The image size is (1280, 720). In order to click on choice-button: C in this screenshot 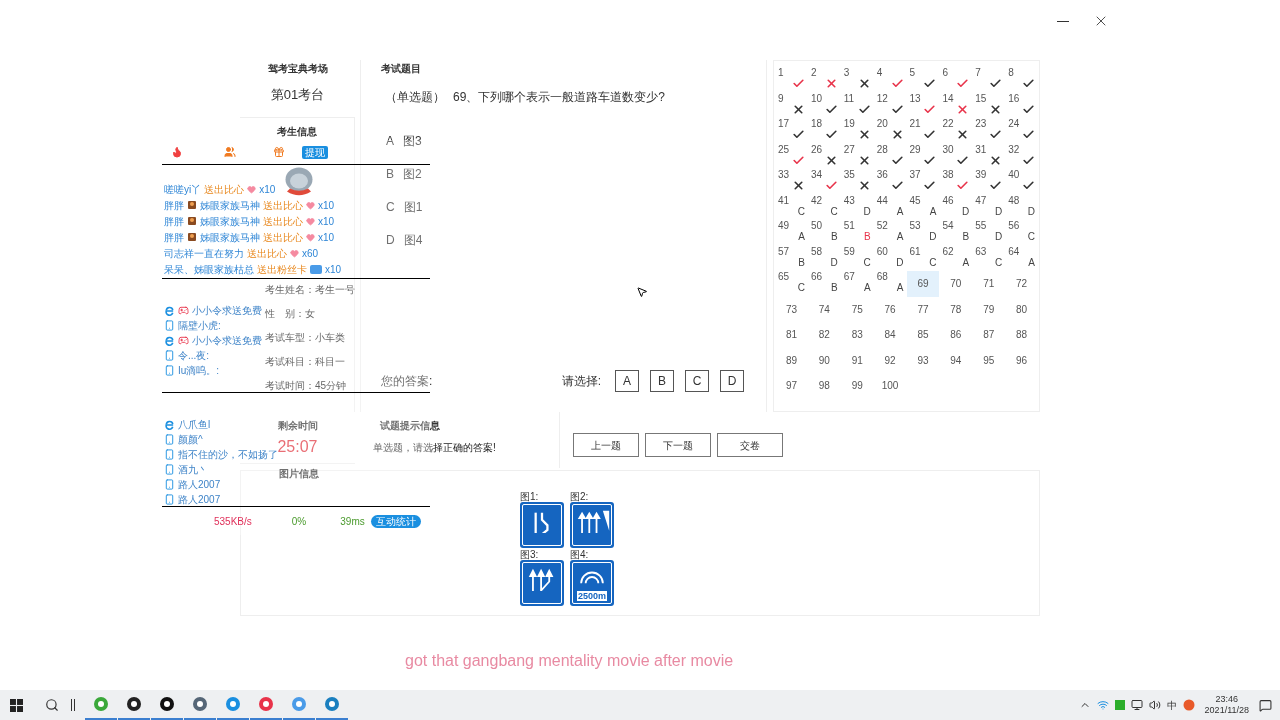, I will do `click(697, 381)`.